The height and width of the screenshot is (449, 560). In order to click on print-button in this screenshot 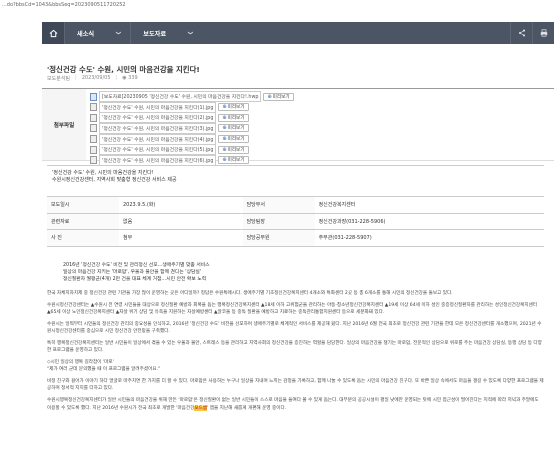, I will do `click(543, 33)`.